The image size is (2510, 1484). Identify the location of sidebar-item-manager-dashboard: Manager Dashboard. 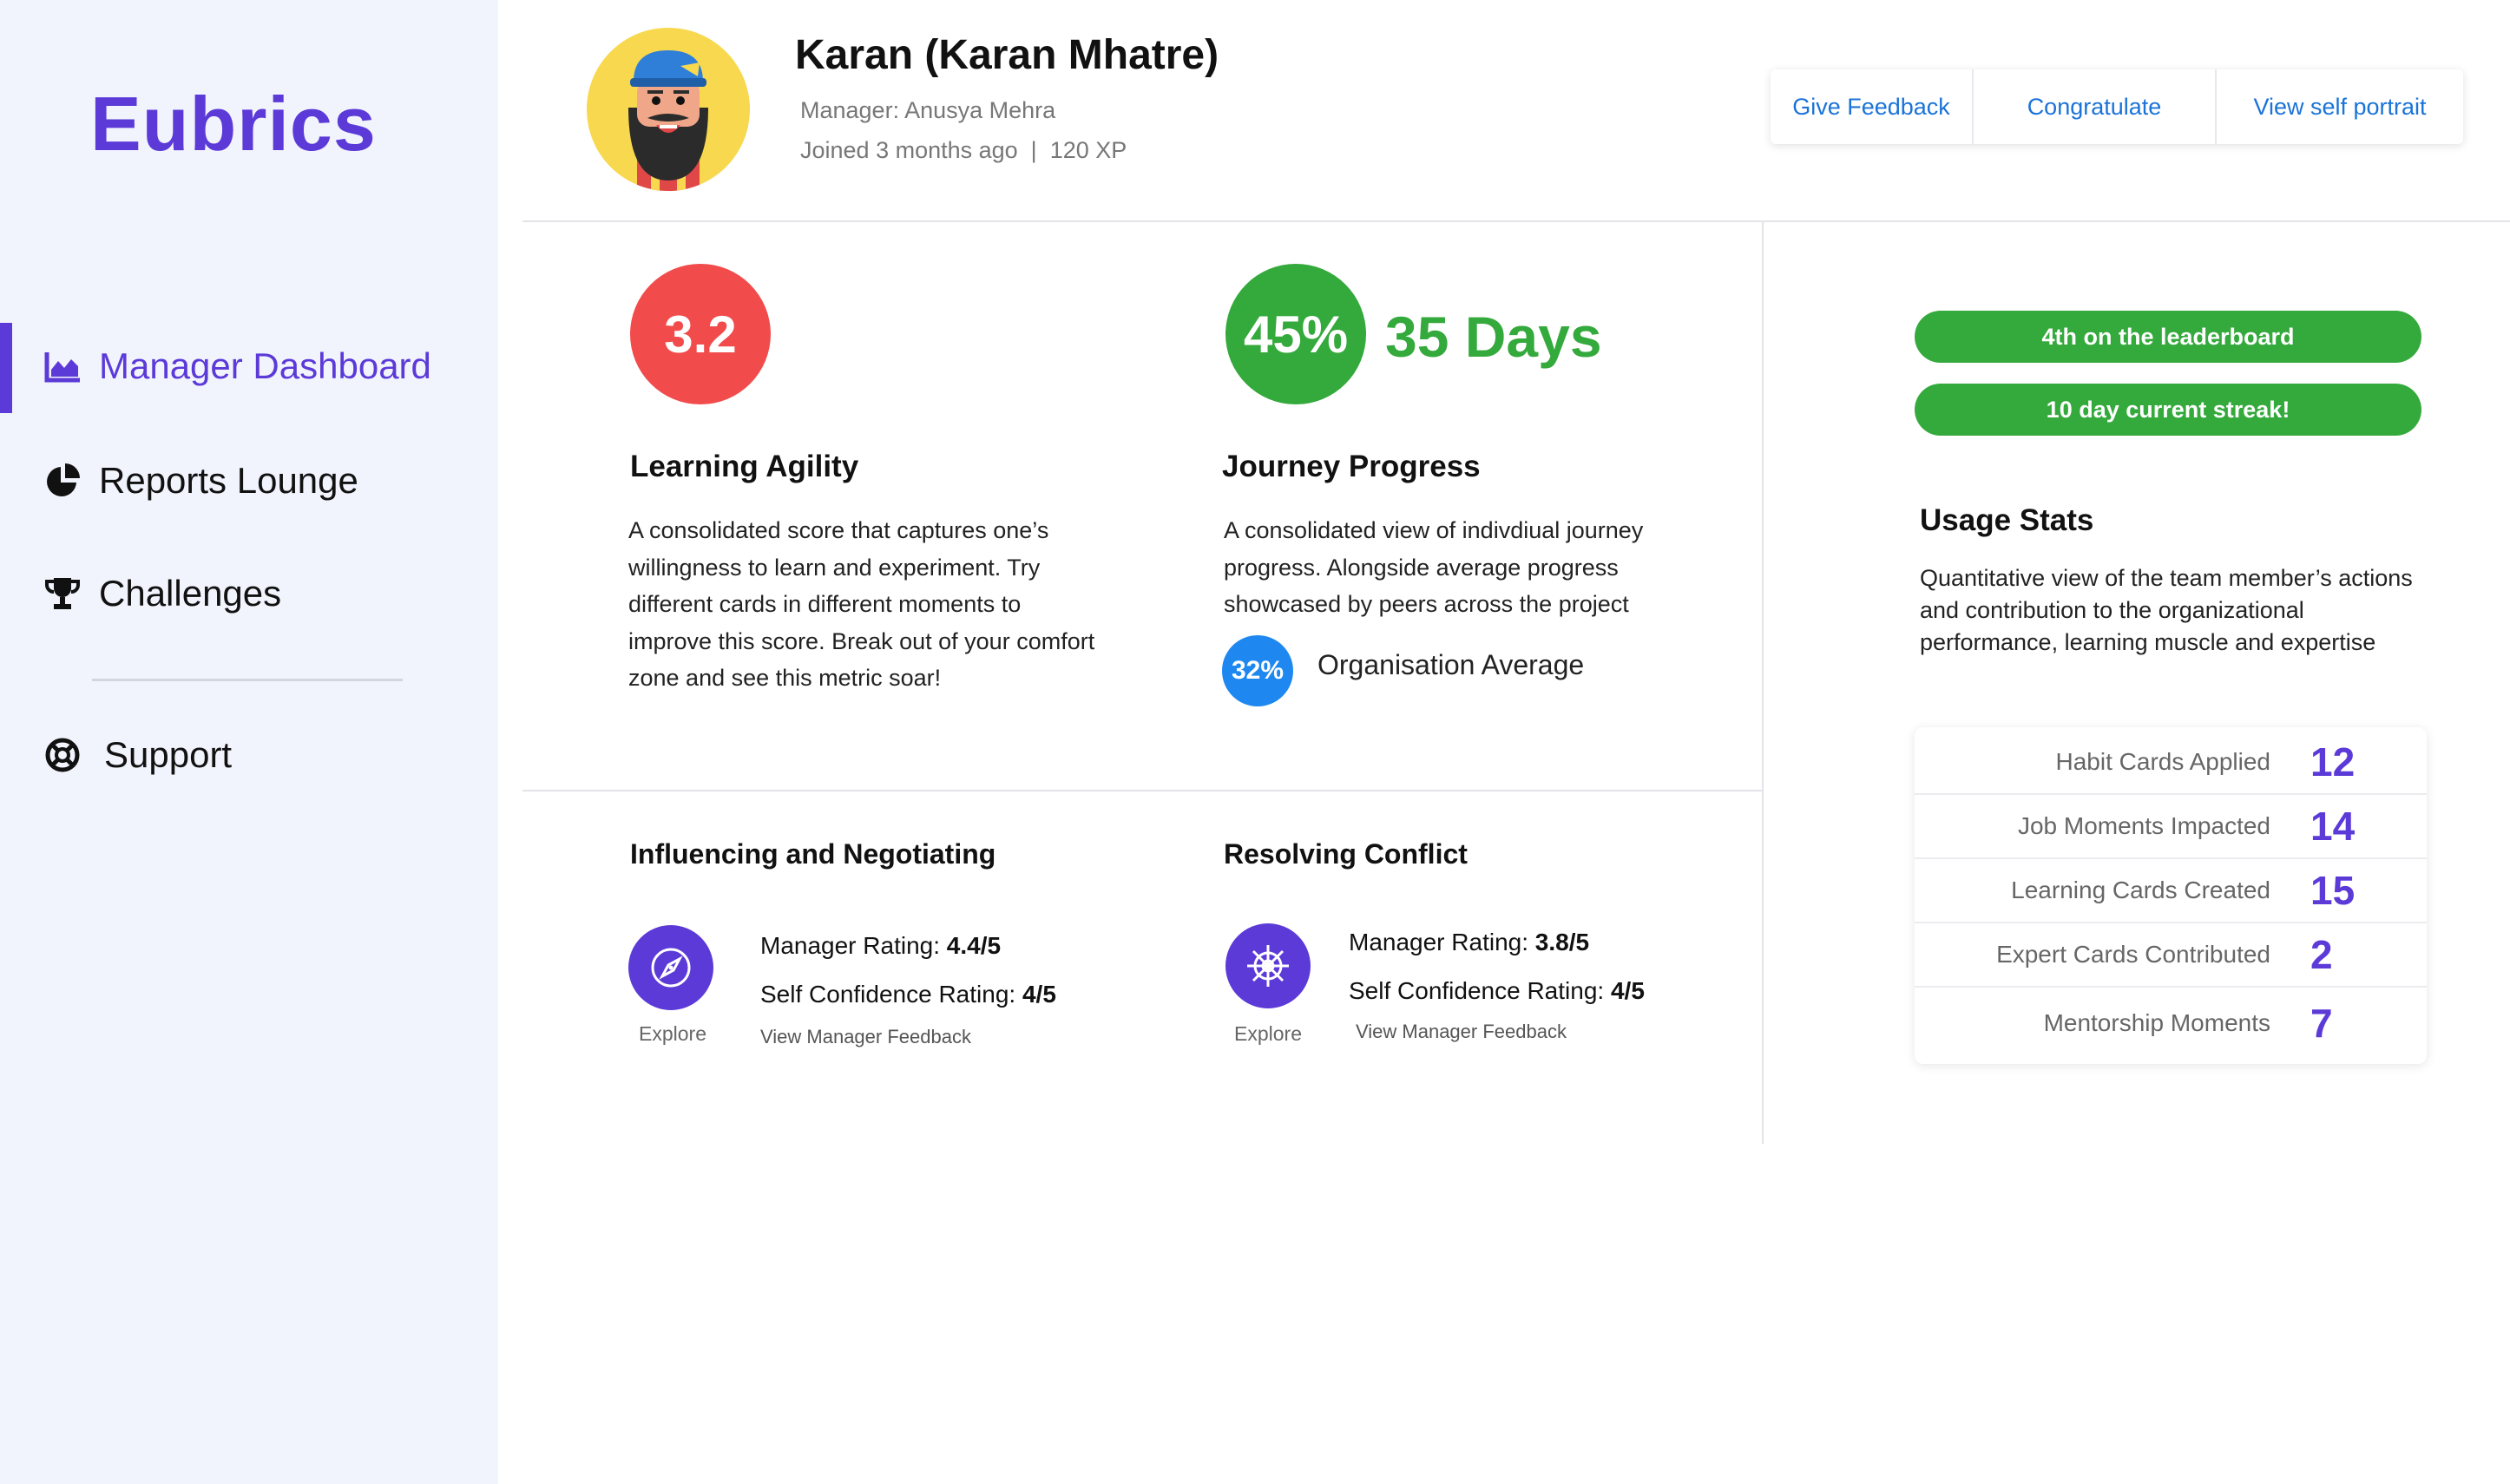
(236, 366).